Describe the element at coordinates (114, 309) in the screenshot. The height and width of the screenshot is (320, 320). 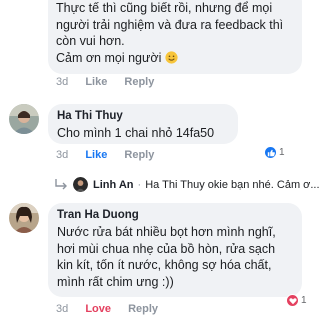
I see `comment-actions: 3d Love Reply` at that location.